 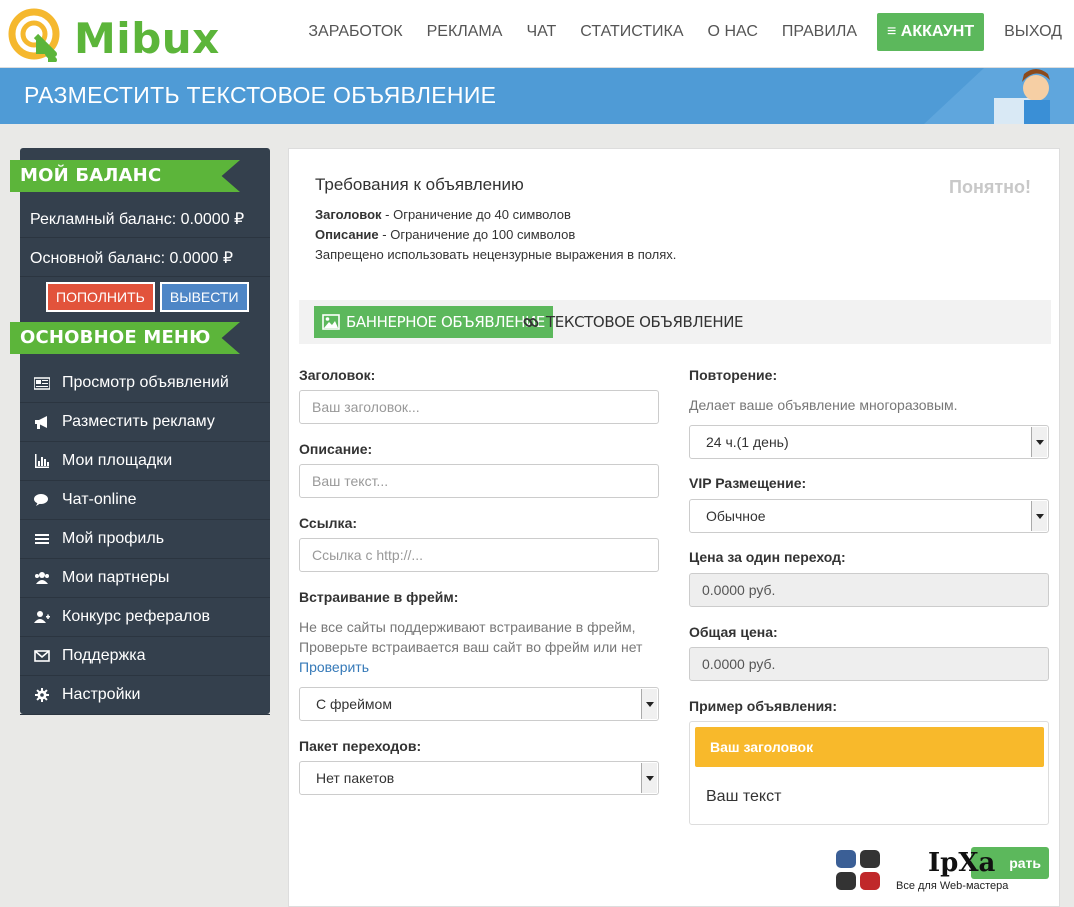 What do you see at coordinates (869, 773) in the screenshot?
I see `ad-preview: Ваш заголовок Ваш текст` at bounding box center [869, 773].